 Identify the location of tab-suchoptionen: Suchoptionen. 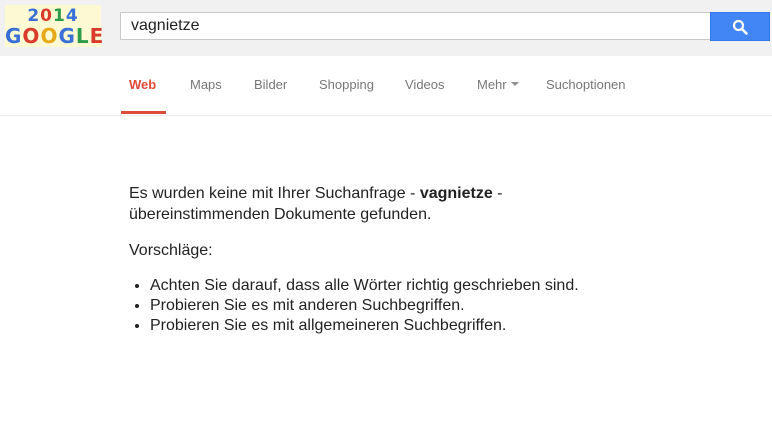
(586, 84).